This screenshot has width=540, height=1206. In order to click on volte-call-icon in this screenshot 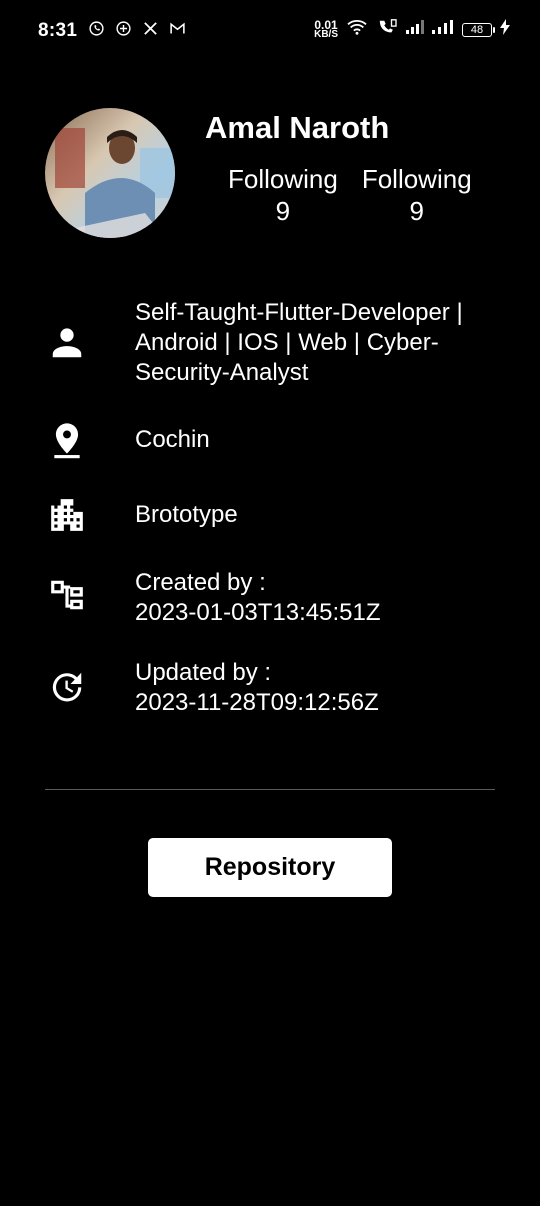, I will do `click(387, 29)`.